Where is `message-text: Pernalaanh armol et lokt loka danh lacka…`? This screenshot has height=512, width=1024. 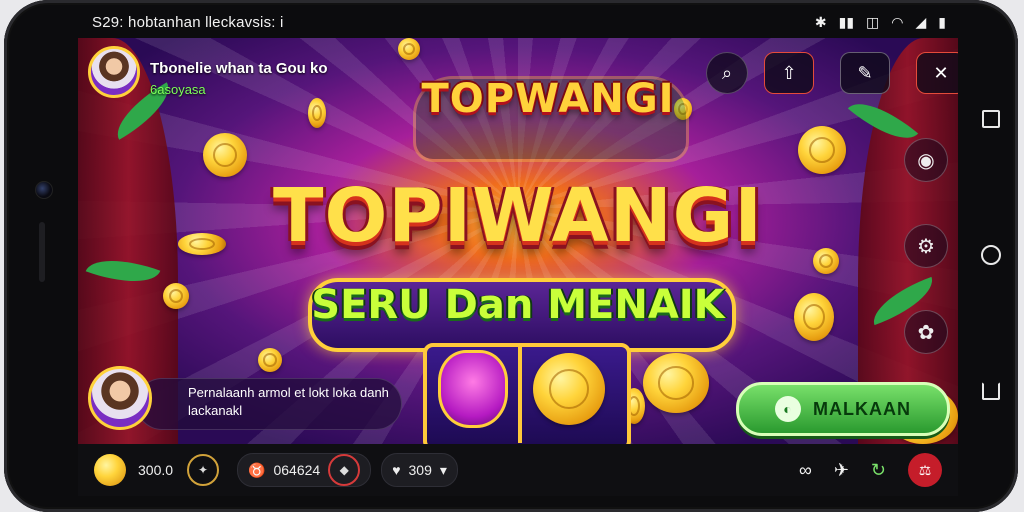
message-text: Pernalaanh armol et lokt loka danh lacka… is located at coordinates (288, 401).